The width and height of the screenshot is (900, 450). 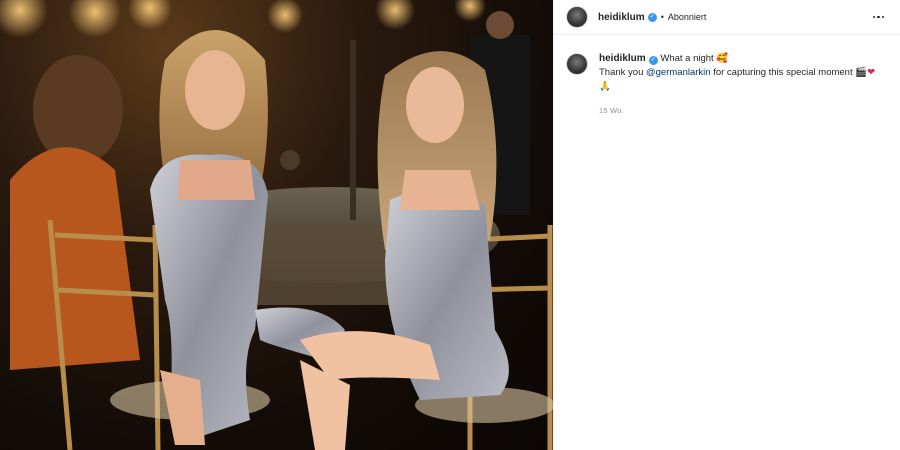 I want to click on mention-link: @germanlarkin, so click(x=678, y=72).